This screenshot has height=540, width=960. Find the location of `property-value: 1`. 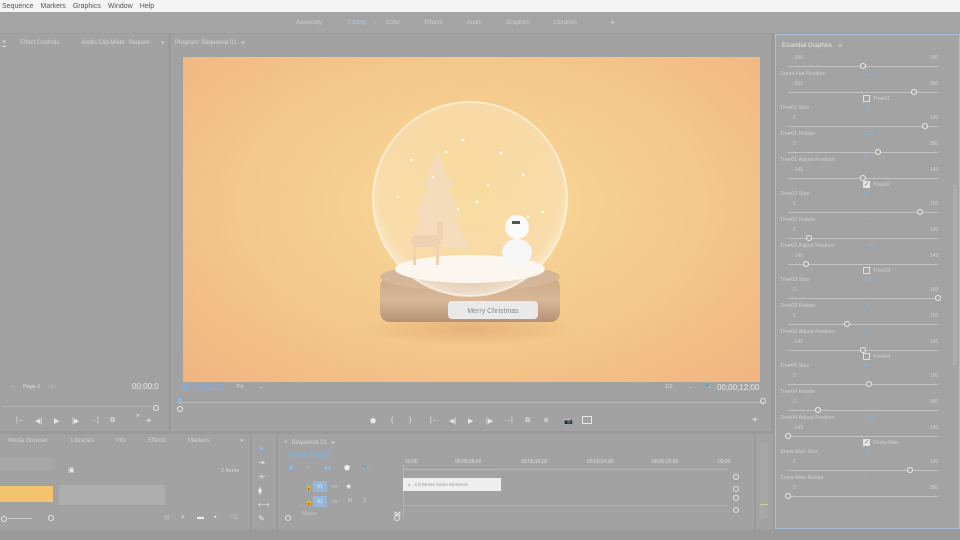

property-value: 1 is located at coordinates (865, 478).